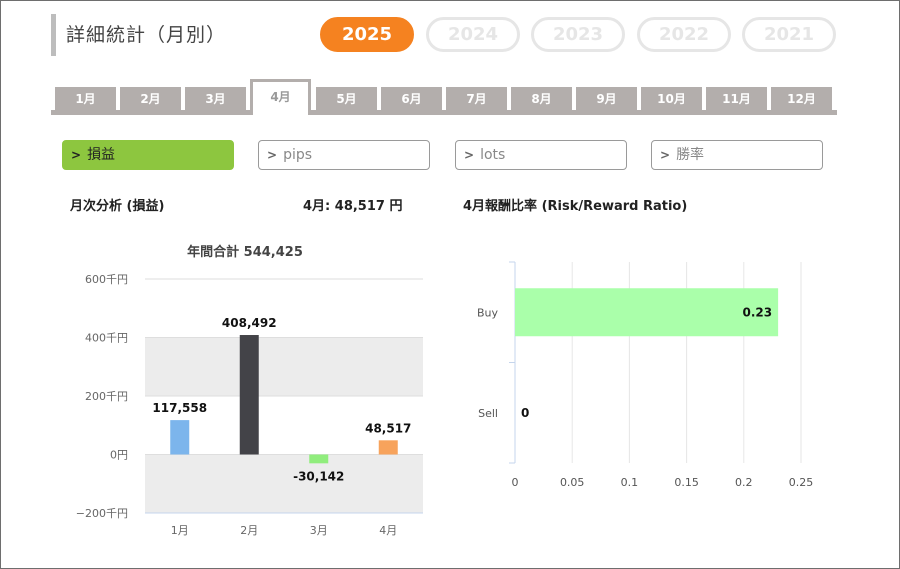 The width and height of the screenshot is (900, 569). Describe the element at coordinates (249, 395) in the screenshot. I see `bar-2月` at that location.